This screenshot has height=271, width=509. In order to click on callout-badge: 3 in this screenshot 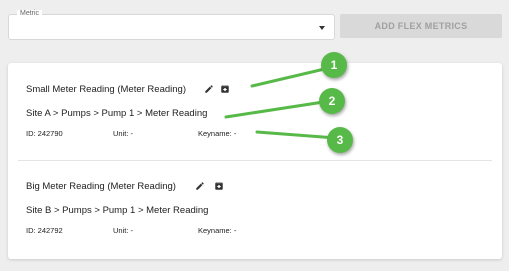, I will do `click(340, 140)`.